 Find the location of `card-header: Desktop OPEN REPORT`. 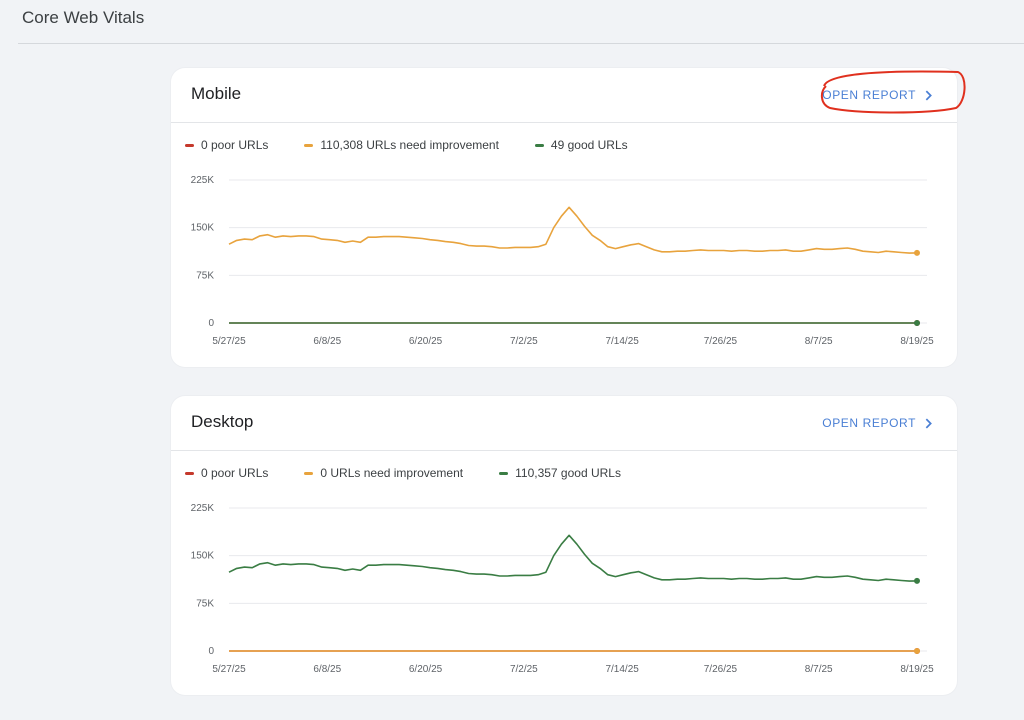

card-header: Desktop OPEN REPORT is located at coordinates (564, 423).